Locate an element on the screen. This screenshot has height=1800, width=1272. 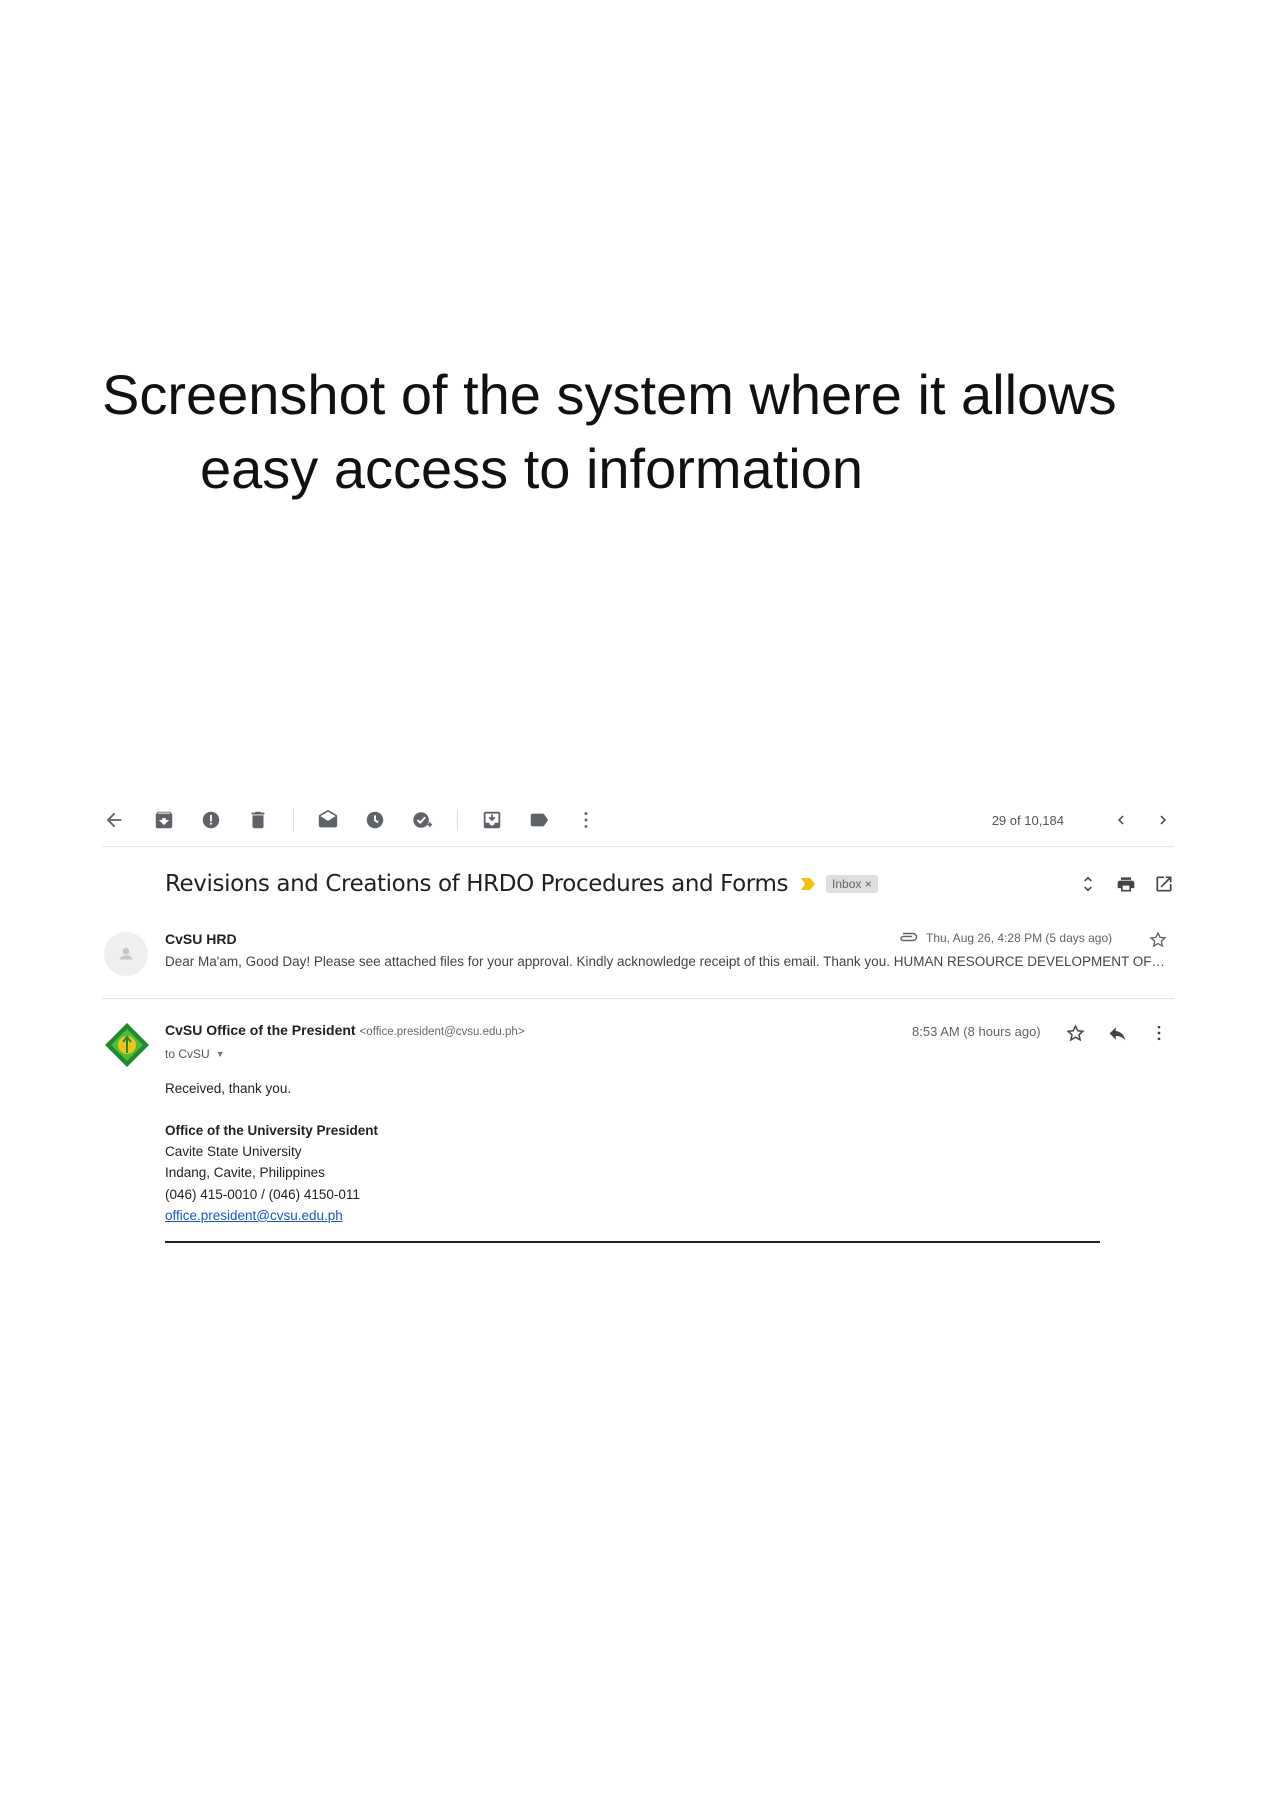
chevron-down-icon: ▼ is located at coordinates (220, 1054).